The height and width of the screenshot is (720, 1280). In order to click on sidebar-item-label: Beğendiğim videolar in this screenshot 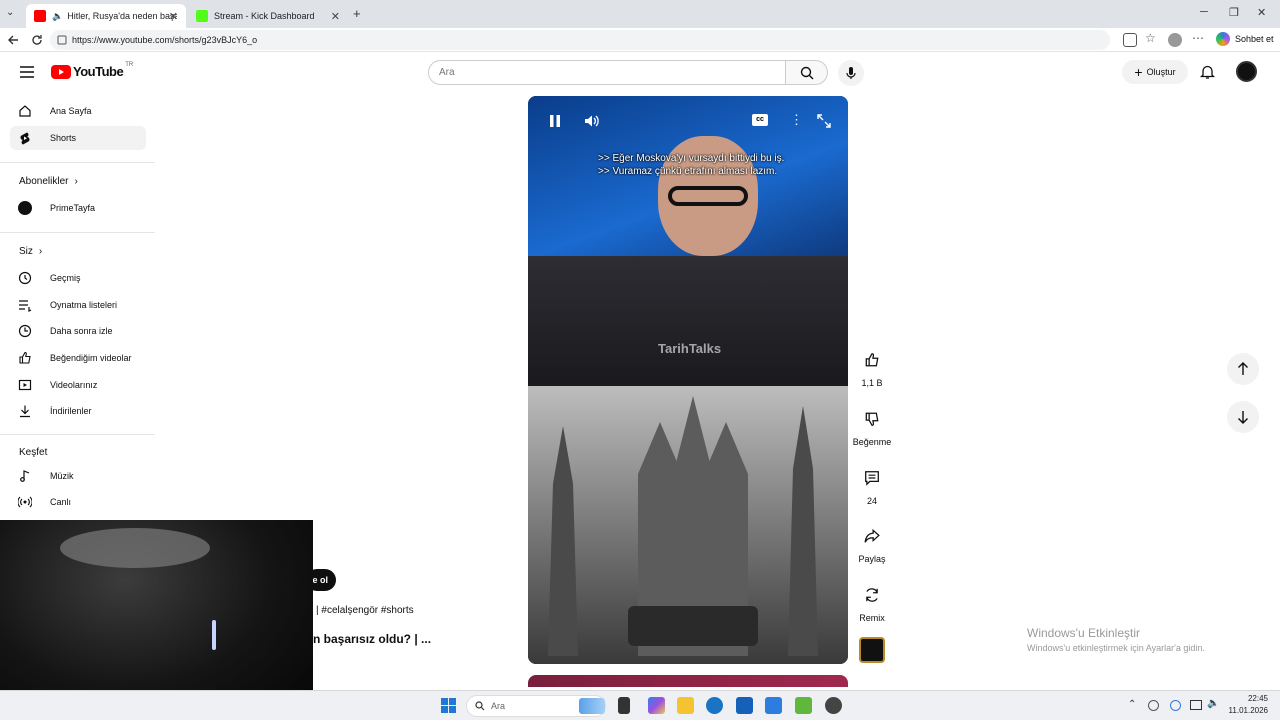, I will do `click(91, 358)`.